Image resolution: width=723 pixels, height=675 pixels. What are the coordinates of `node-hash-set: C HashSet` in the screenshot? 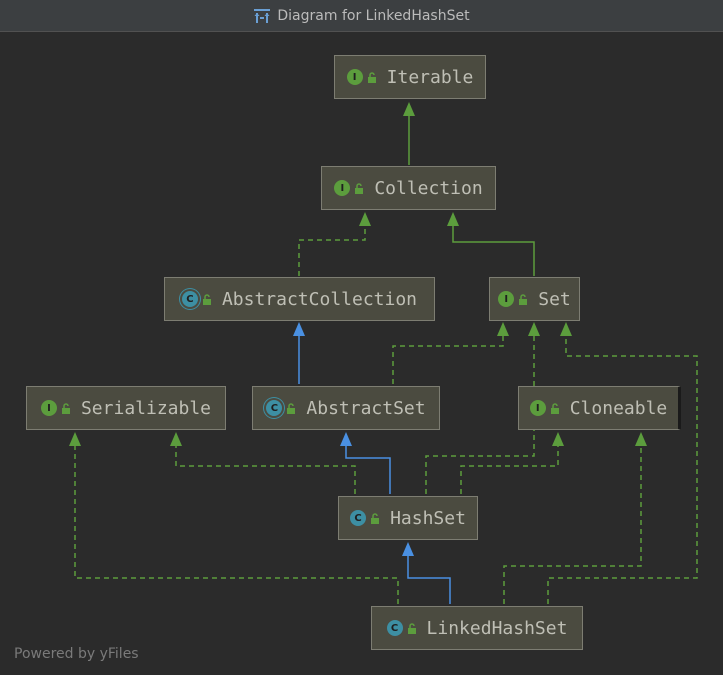 It's located at (408, 518).